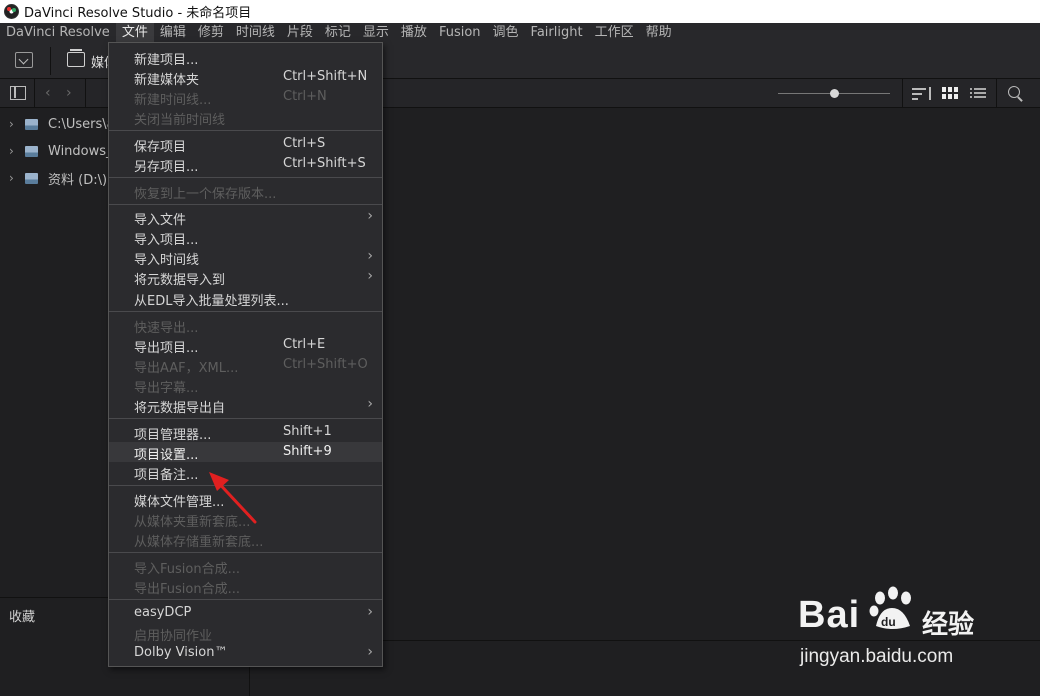 The width and height of the screenshot is (1040, 696). Describe the element at coordinates (245, 257) in the screenshot. I see `menu-item-import-timeline: 导入时间线 ›` at that location.